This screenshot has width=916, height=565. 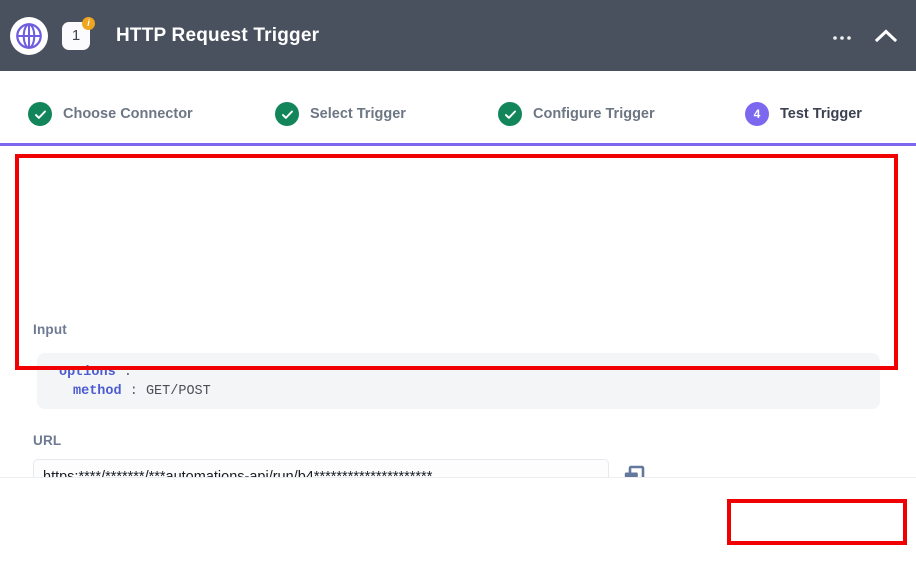 I want to click on panel-header: 1 i HTTP Request Trigger, so click(x=458, y=35).